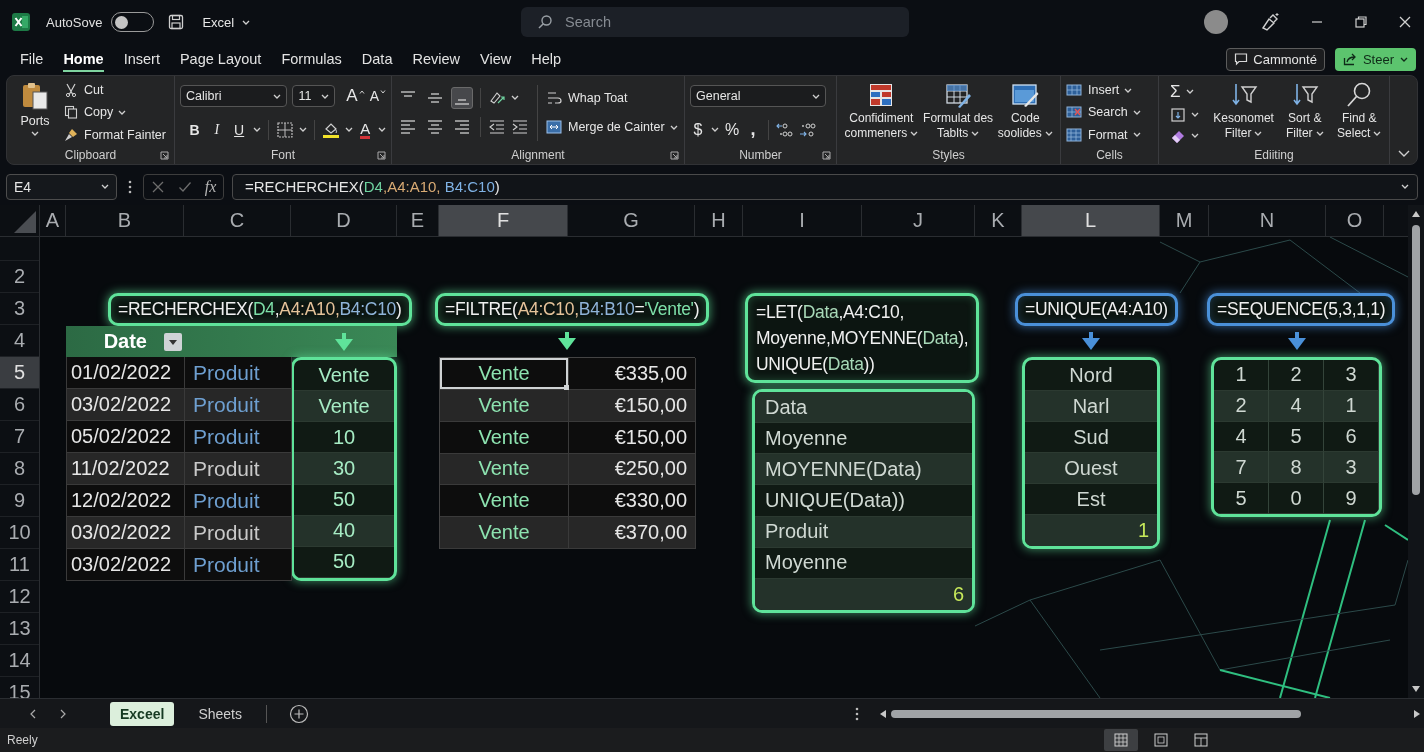  Describe the element at coordinates (63, 713) in the screenshot. I see `chevron-right-icon` at that location.